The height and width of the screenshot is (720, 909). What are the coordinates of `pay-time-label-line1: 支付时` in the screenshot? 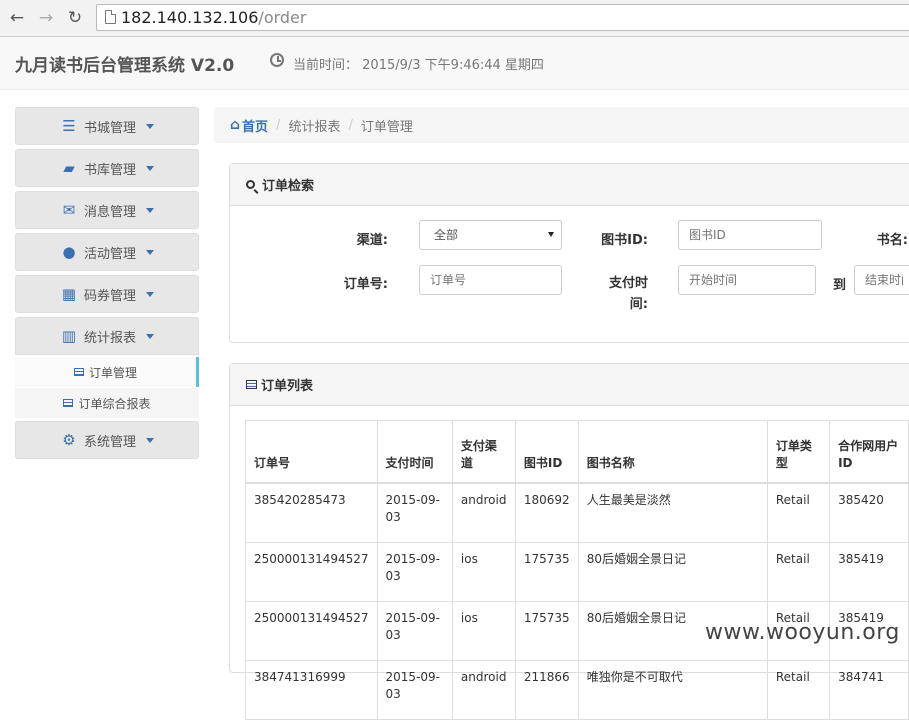 It's located at (628, 283).